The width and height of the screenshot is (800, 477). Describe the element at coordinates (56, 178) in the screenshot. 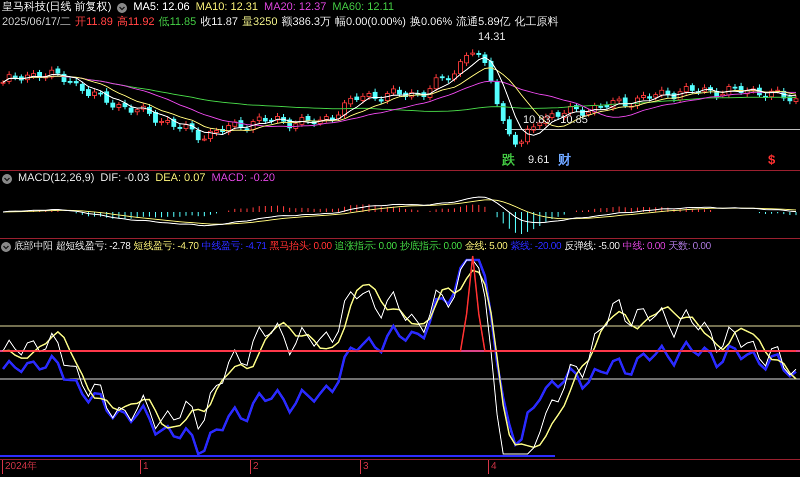

I see `indicator-name: MACD(12,26,9)` at that location.